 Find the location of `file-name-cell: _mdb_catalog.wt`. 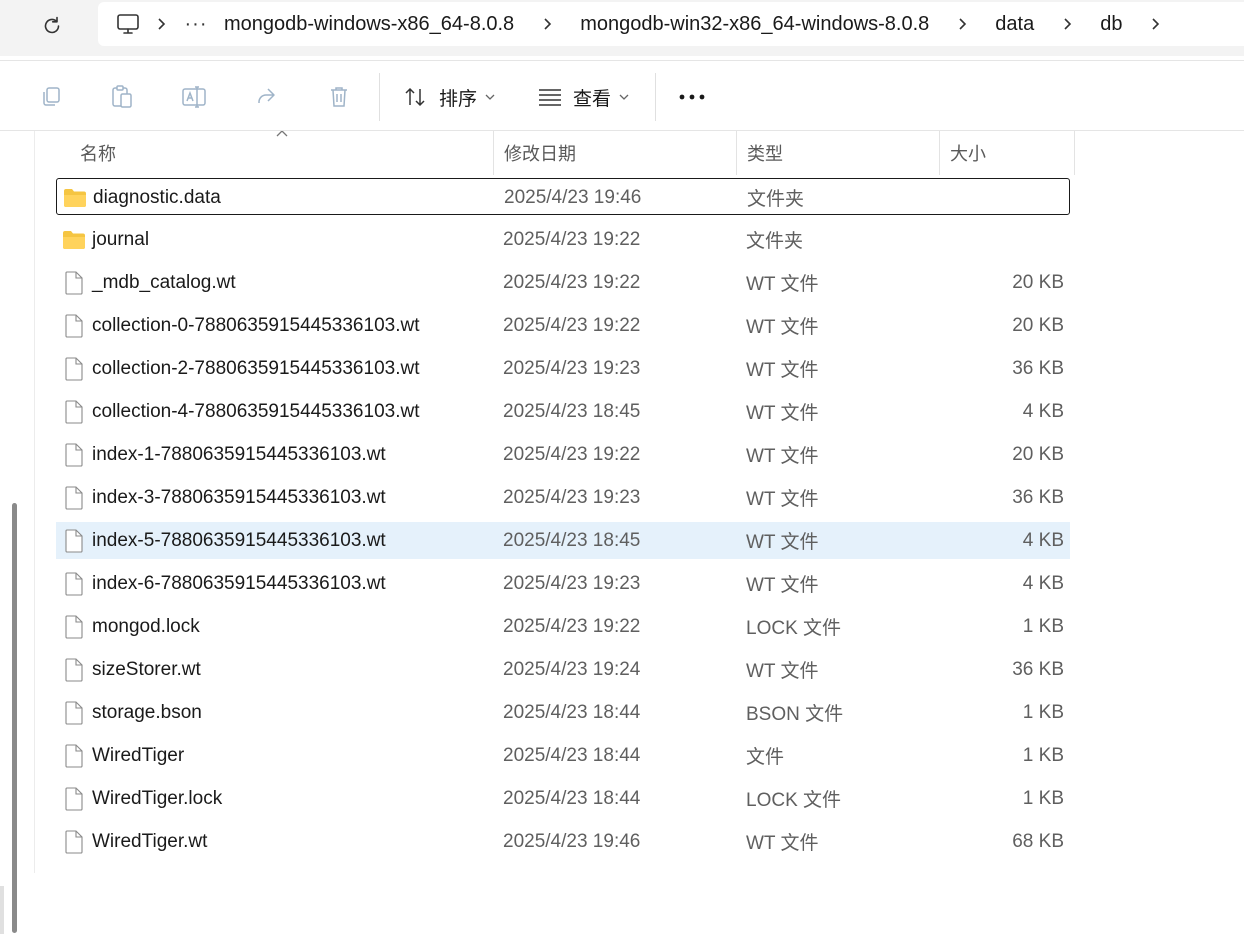

file-name-cell: _mdb_catalog.wt is located at coordinates (149, 282).